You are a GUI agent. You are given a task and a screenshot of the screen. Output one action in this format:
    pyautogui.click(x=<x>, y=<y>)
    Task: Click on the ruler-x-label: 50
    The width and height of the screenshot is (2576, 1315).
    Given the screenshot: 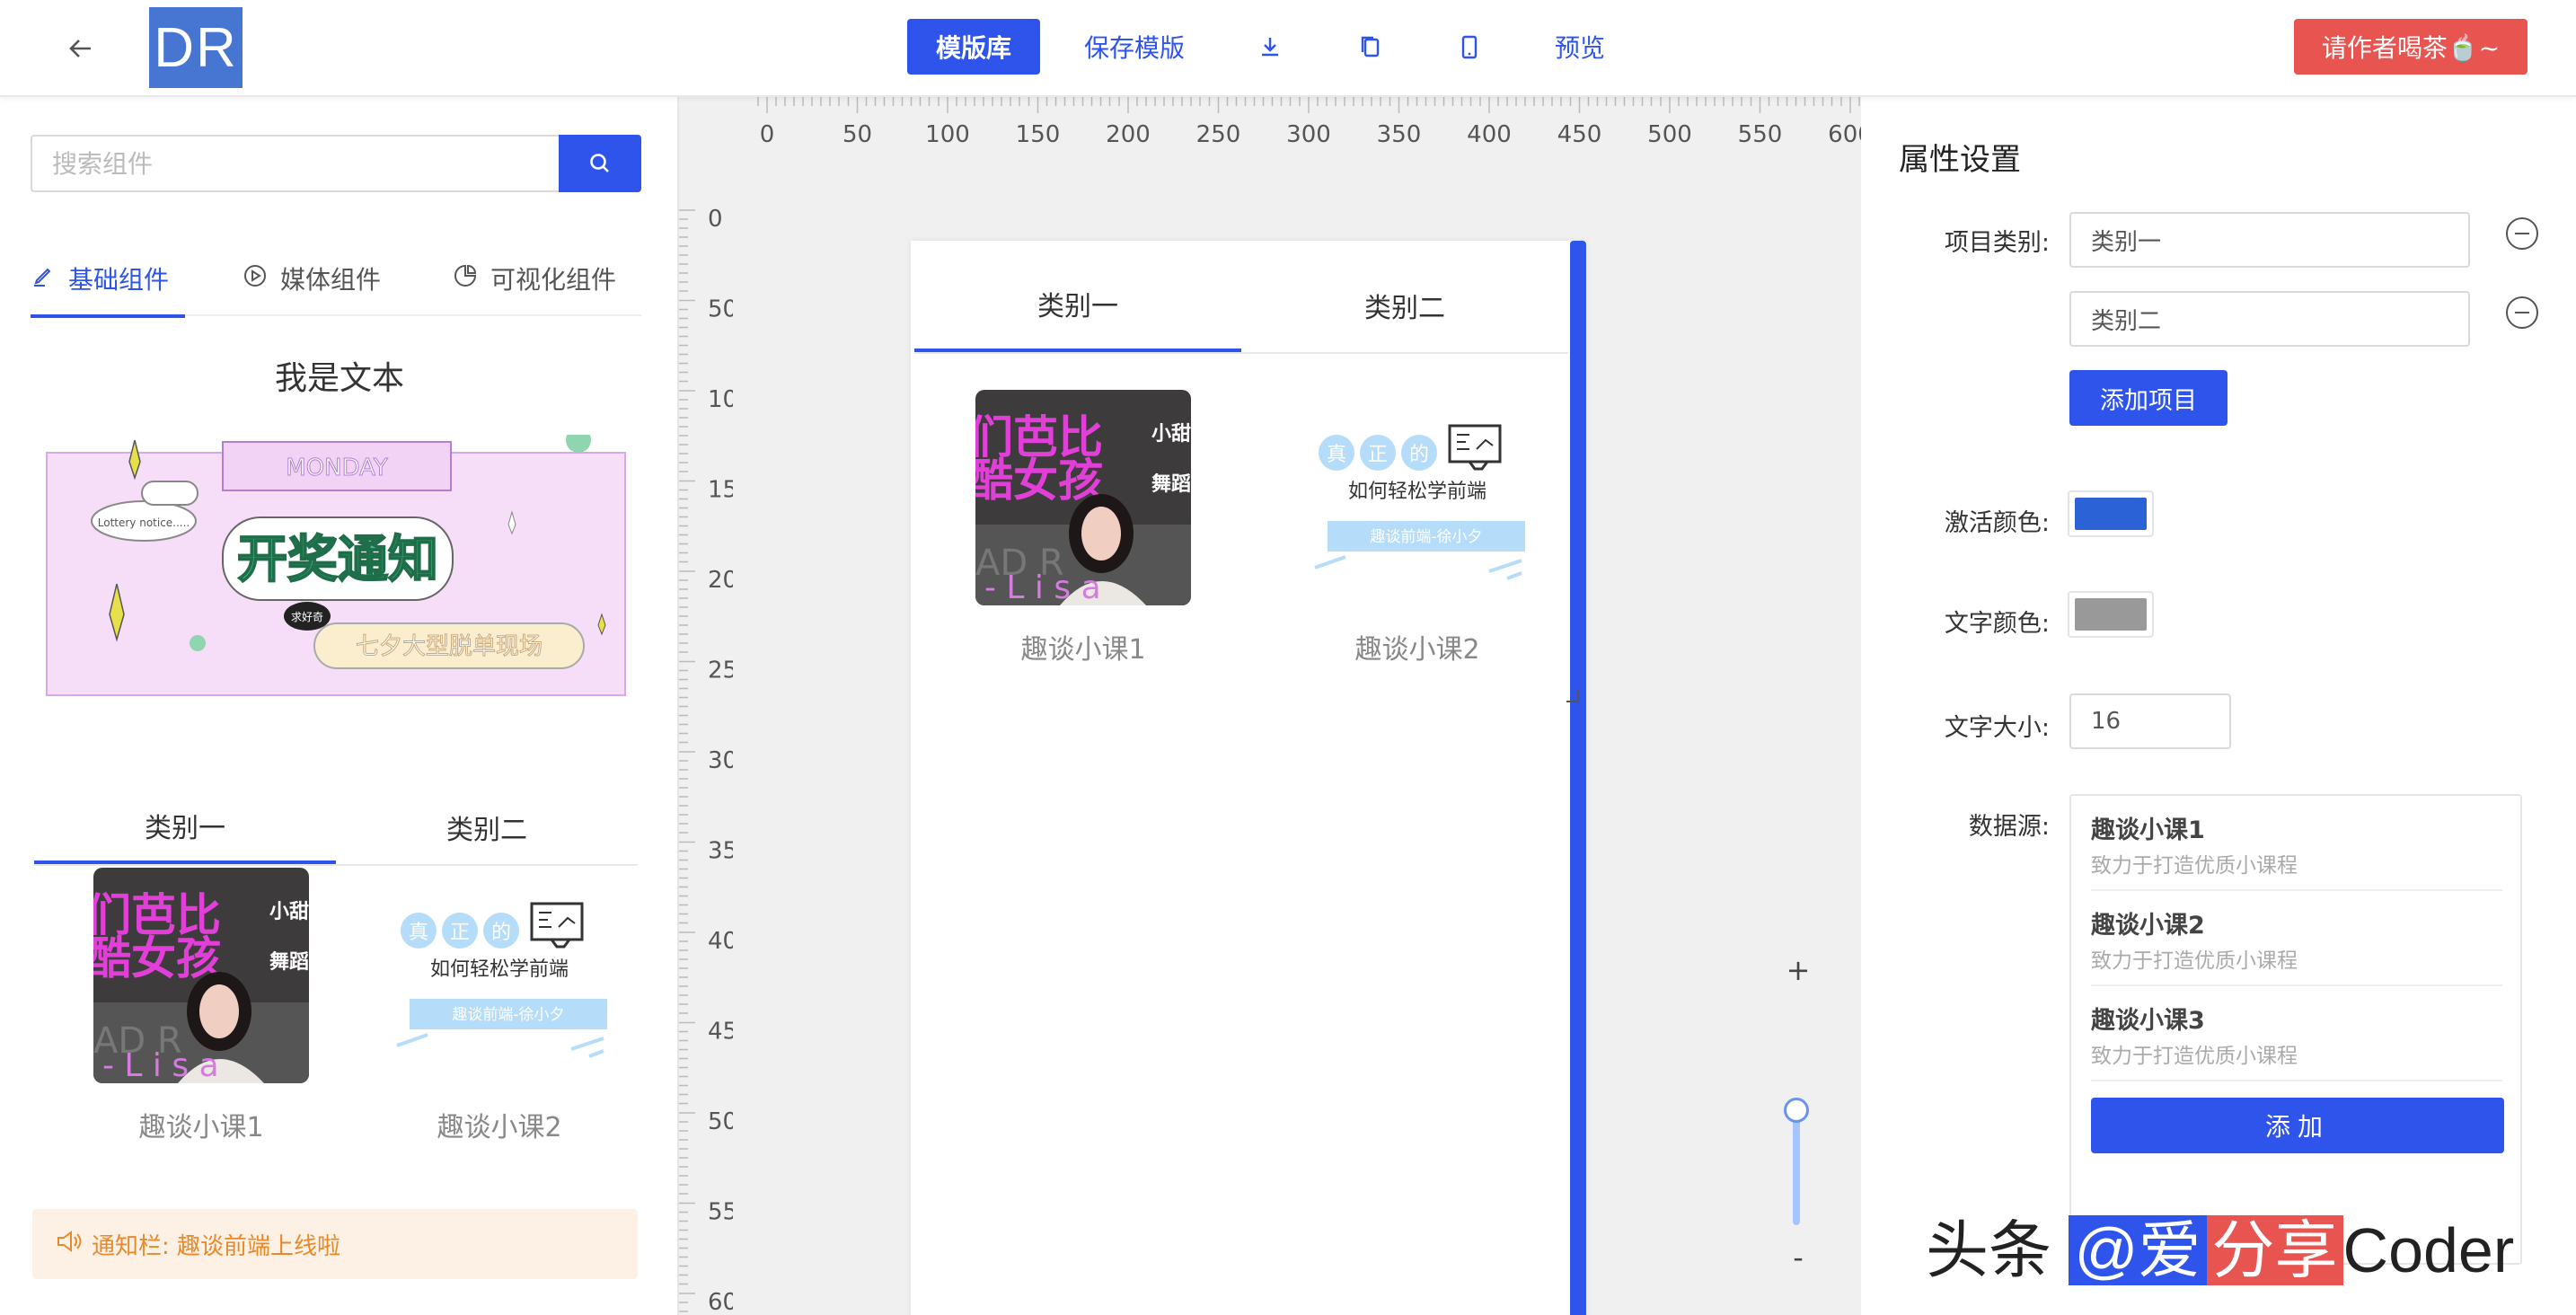 What is the action you would take?
    pyautogui.click(x=857, y=134)
    